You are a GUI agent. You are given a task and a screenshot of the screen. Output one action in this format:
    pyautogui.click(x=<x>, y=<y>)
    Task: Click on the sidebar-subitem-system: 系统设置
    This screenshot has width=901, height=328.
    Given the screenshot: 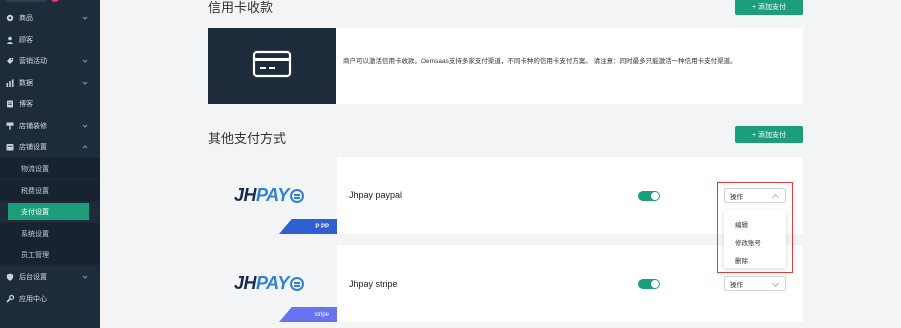 What is the action you would take?
    pyautogui.click(x=50, y=233)
    